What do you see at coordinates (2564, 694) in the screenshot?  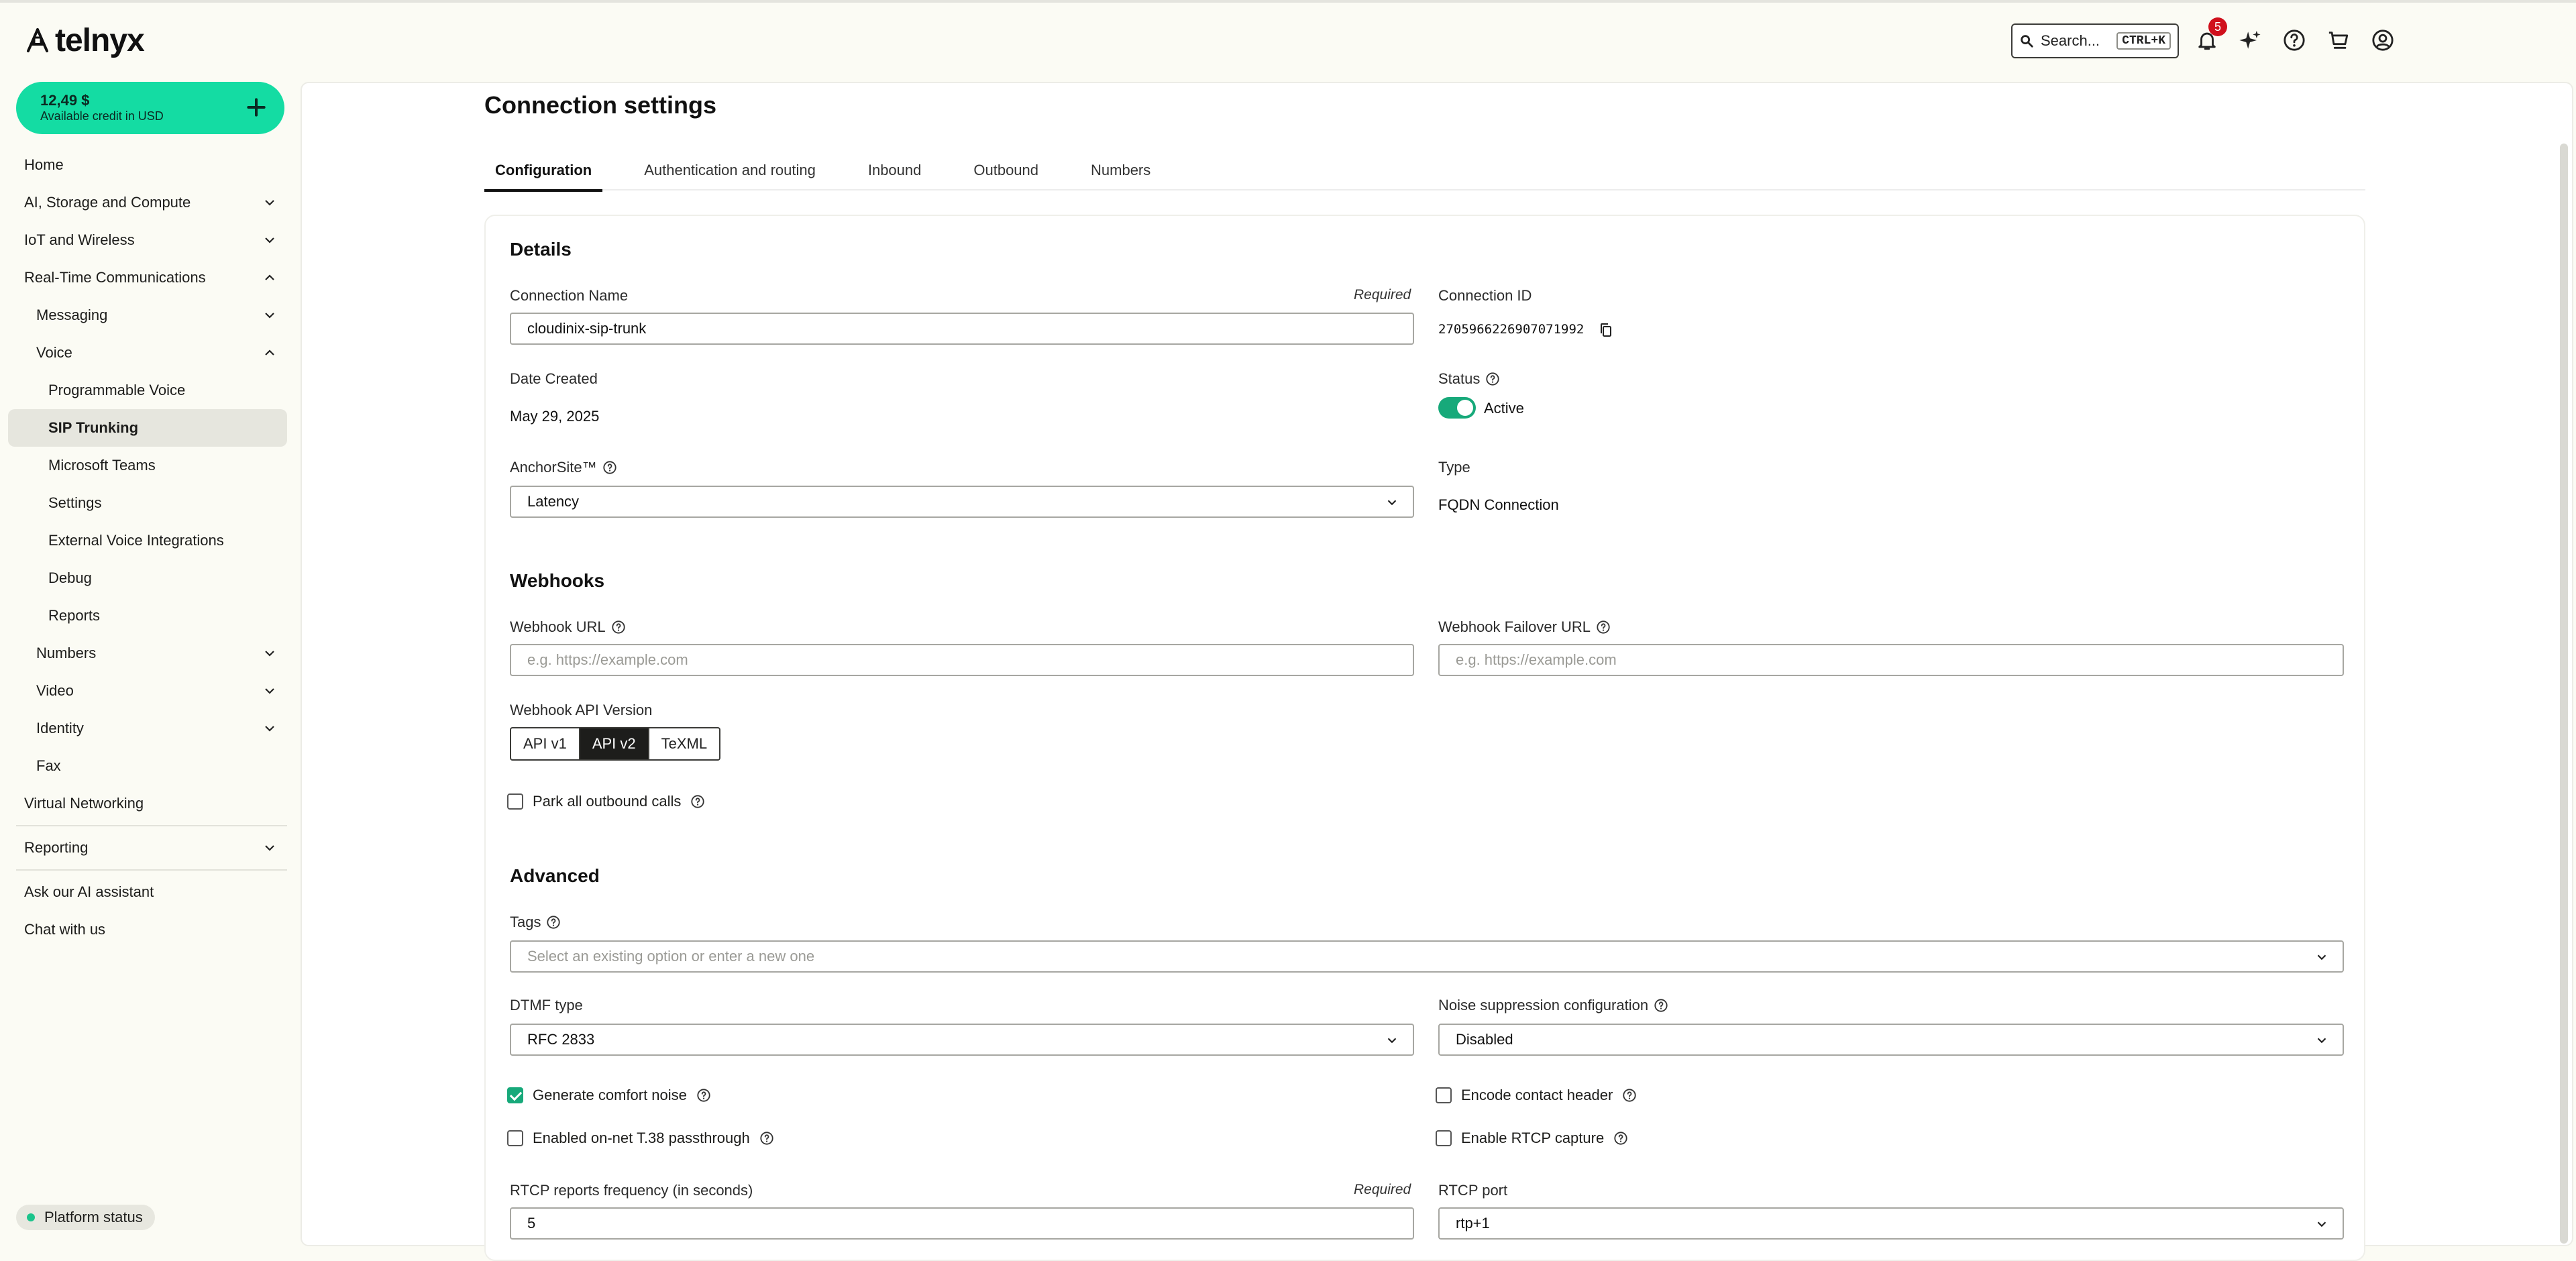 I see `main-scrollbar` at bounding box center [2564, 694].